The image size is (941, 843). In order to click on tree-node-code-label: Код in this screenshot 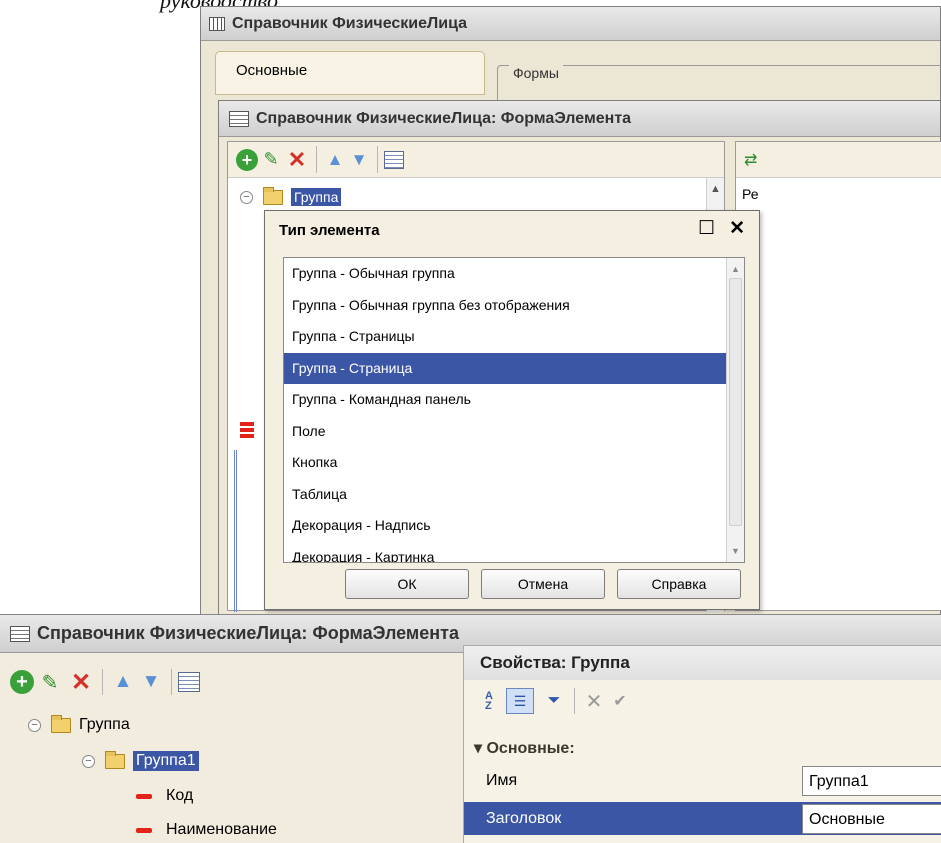, I will do `click(180, 795)`.